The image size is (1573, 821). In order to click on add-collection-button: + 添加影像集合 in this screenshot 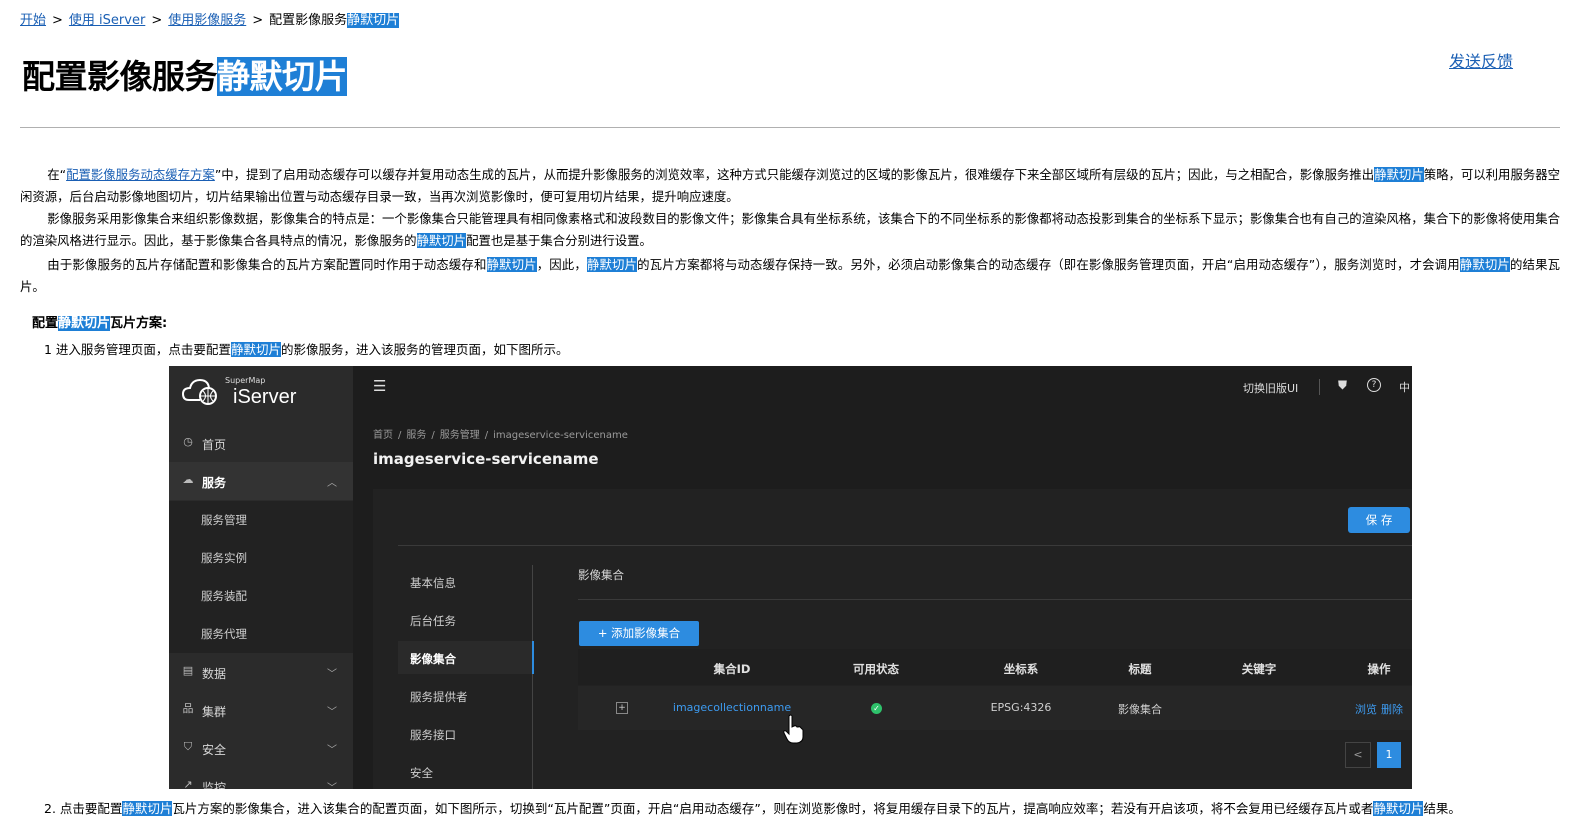, I will do `click(639, 633)`.